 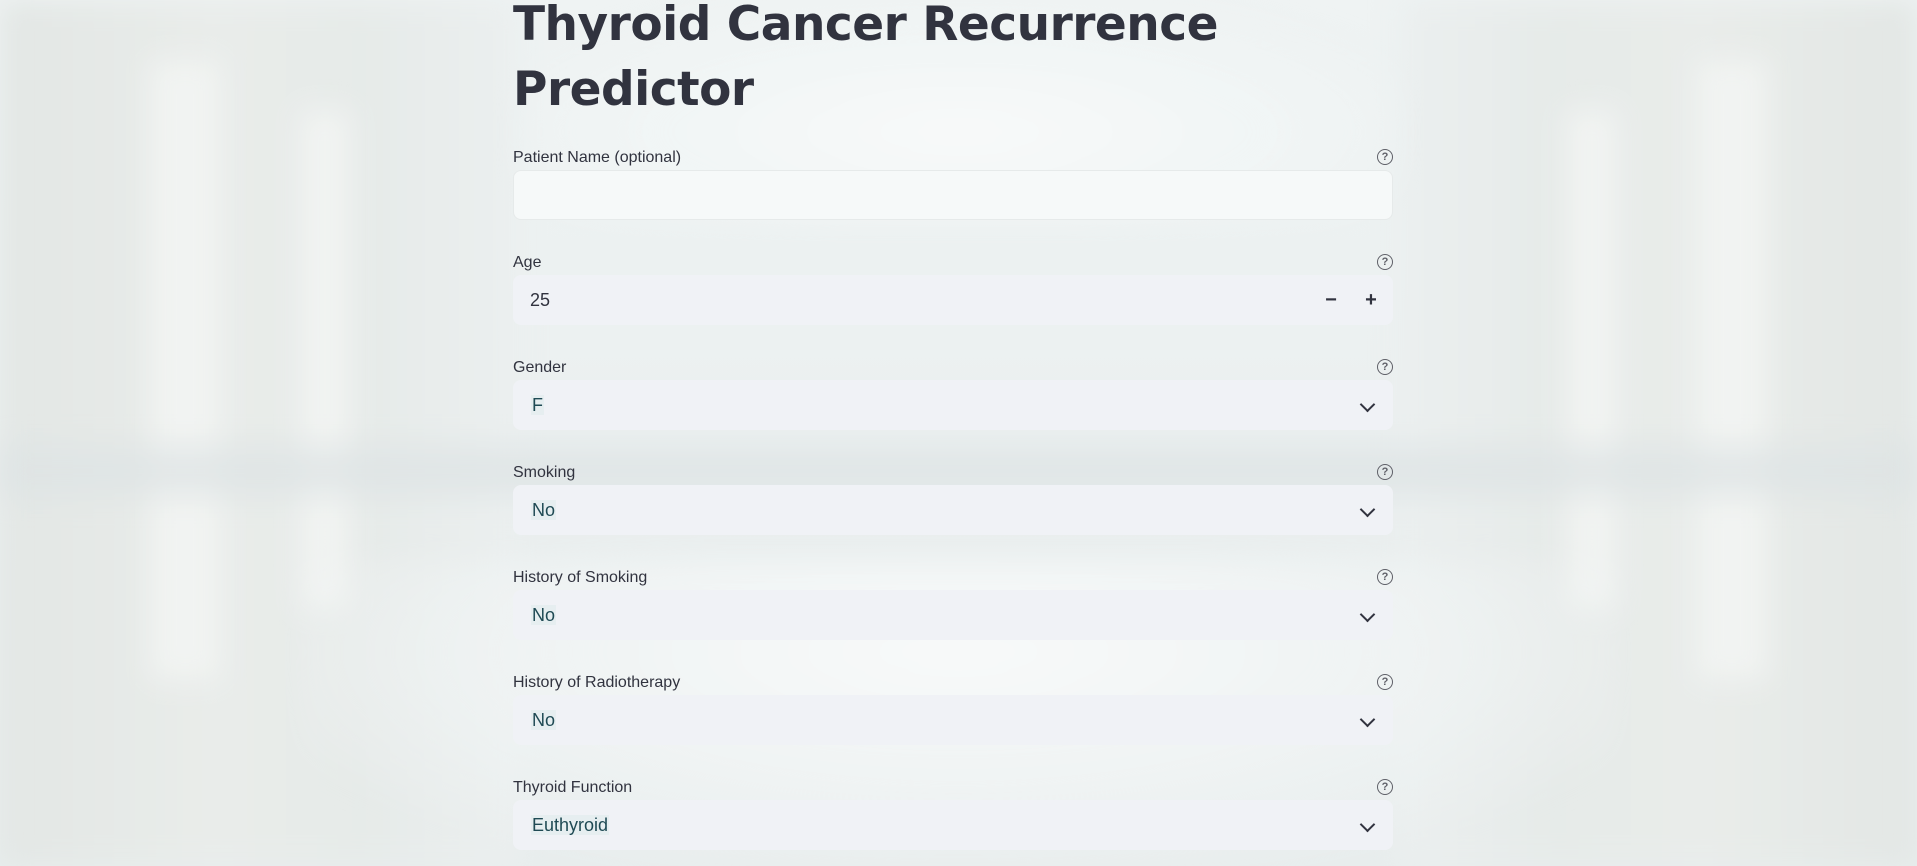 What do you see at coordinates (540, 300) in the screenshot?
I see `age-value: 25` at bounding box center [540, 300].